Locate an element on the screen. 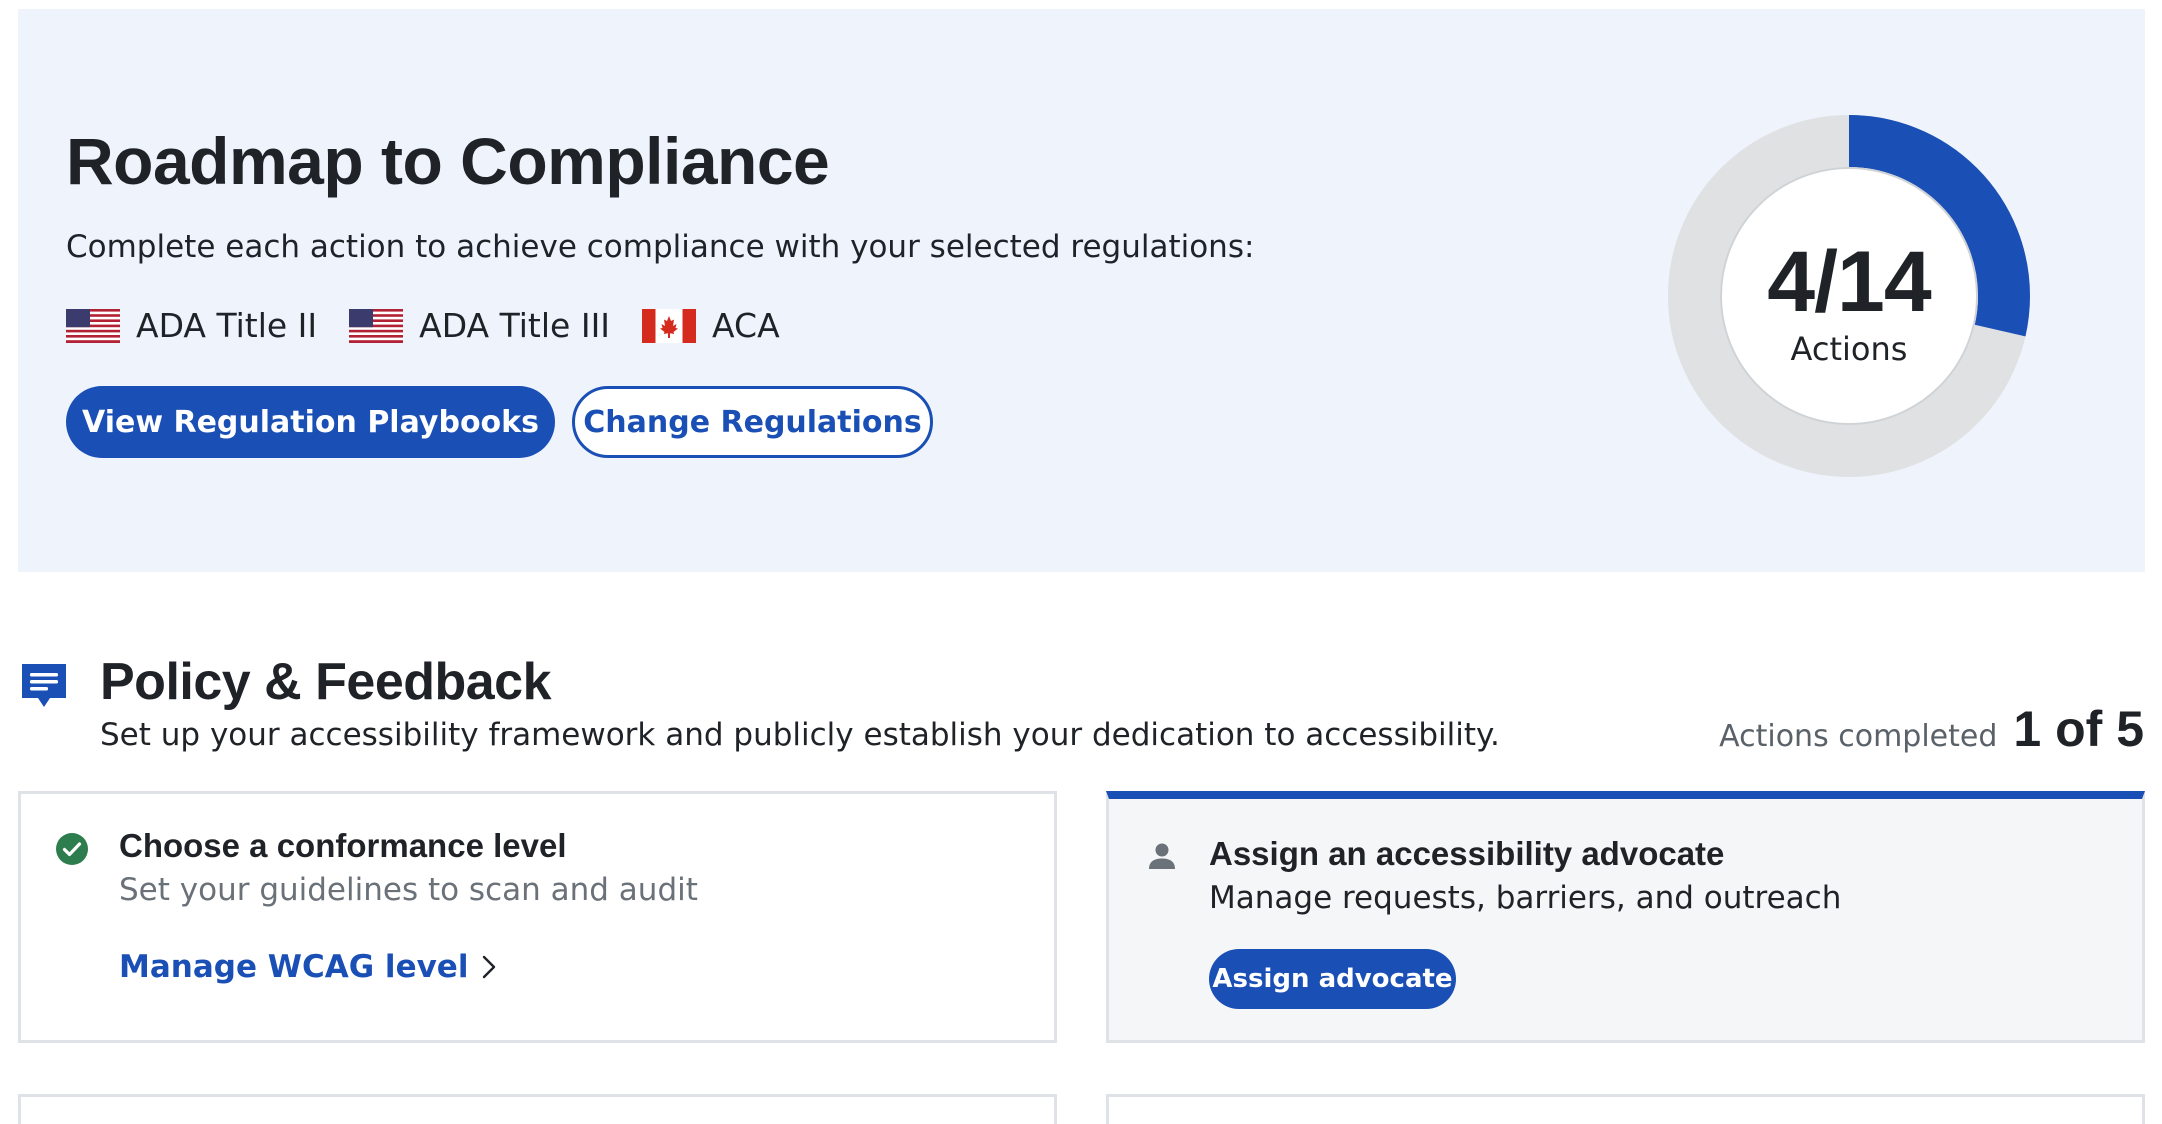 The image size is (2162, 1124). actions-count: 4/14 is located at coordinates (1849, 282).